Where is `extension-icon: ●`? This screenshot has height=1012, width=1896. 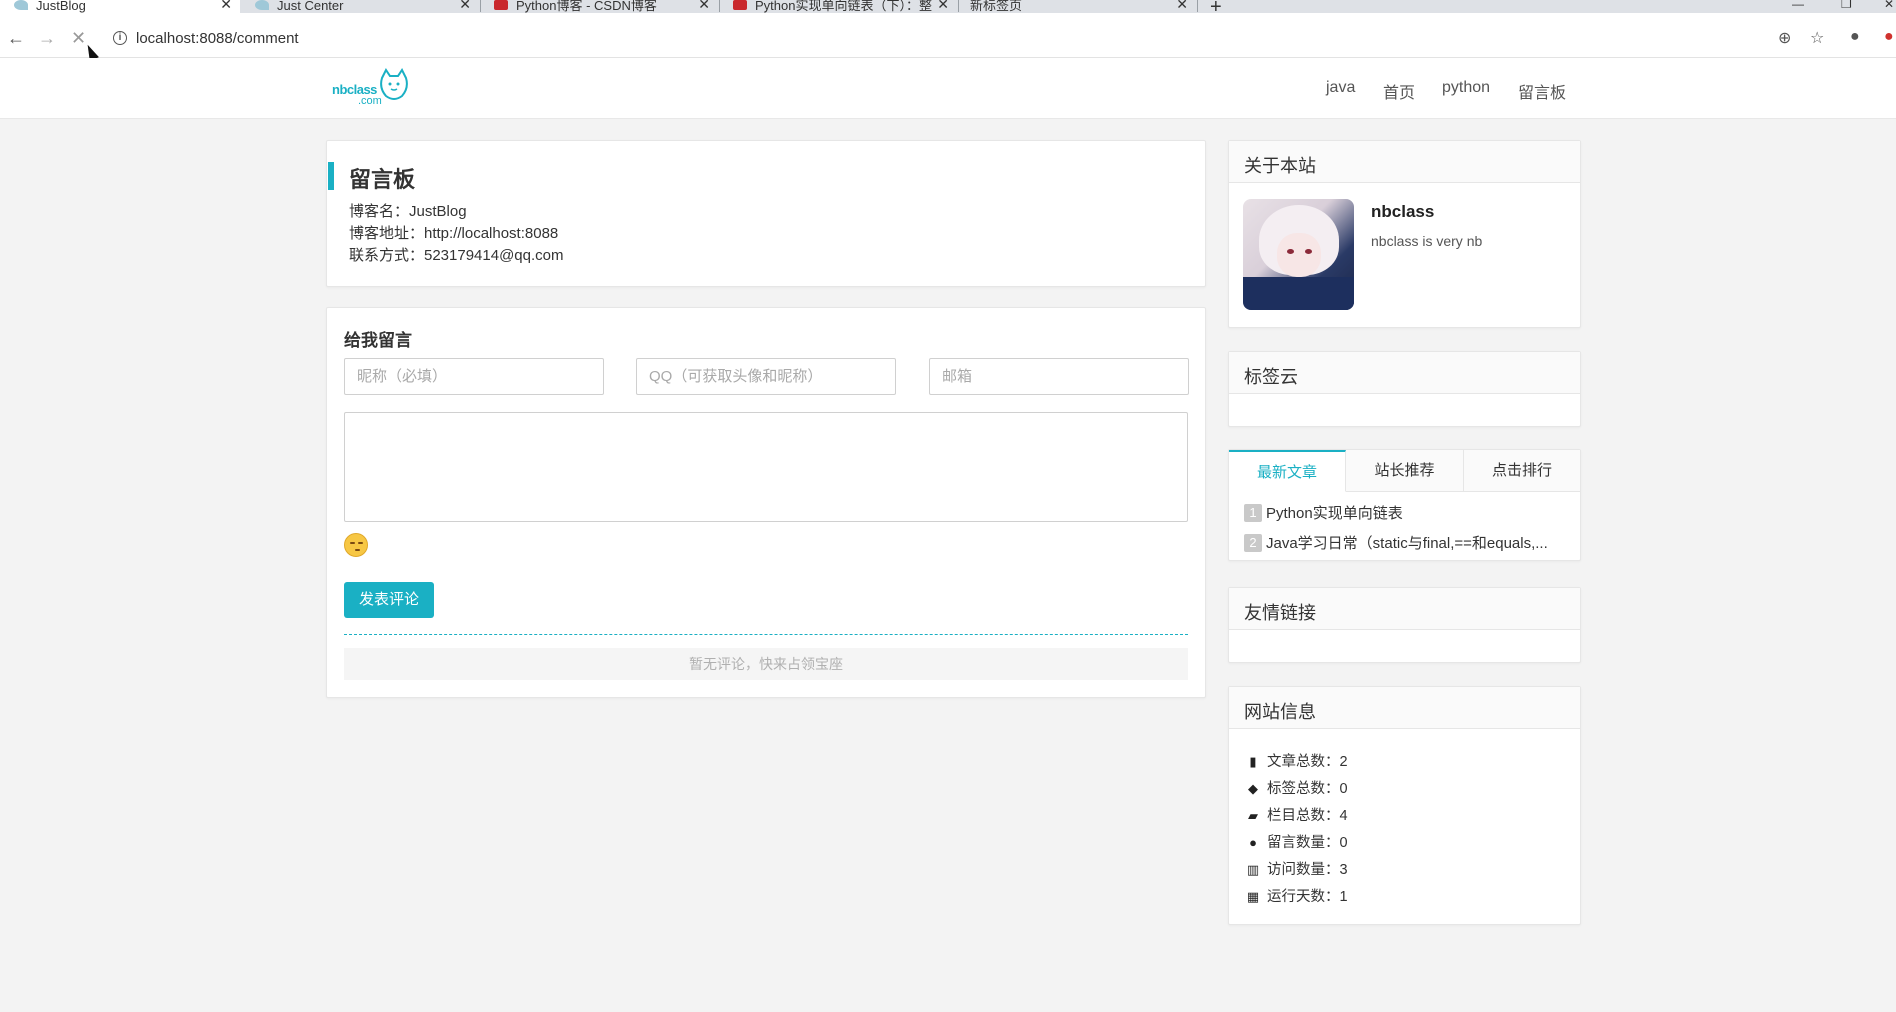 extension-icon: ● is located at coordinates (1889, 37).